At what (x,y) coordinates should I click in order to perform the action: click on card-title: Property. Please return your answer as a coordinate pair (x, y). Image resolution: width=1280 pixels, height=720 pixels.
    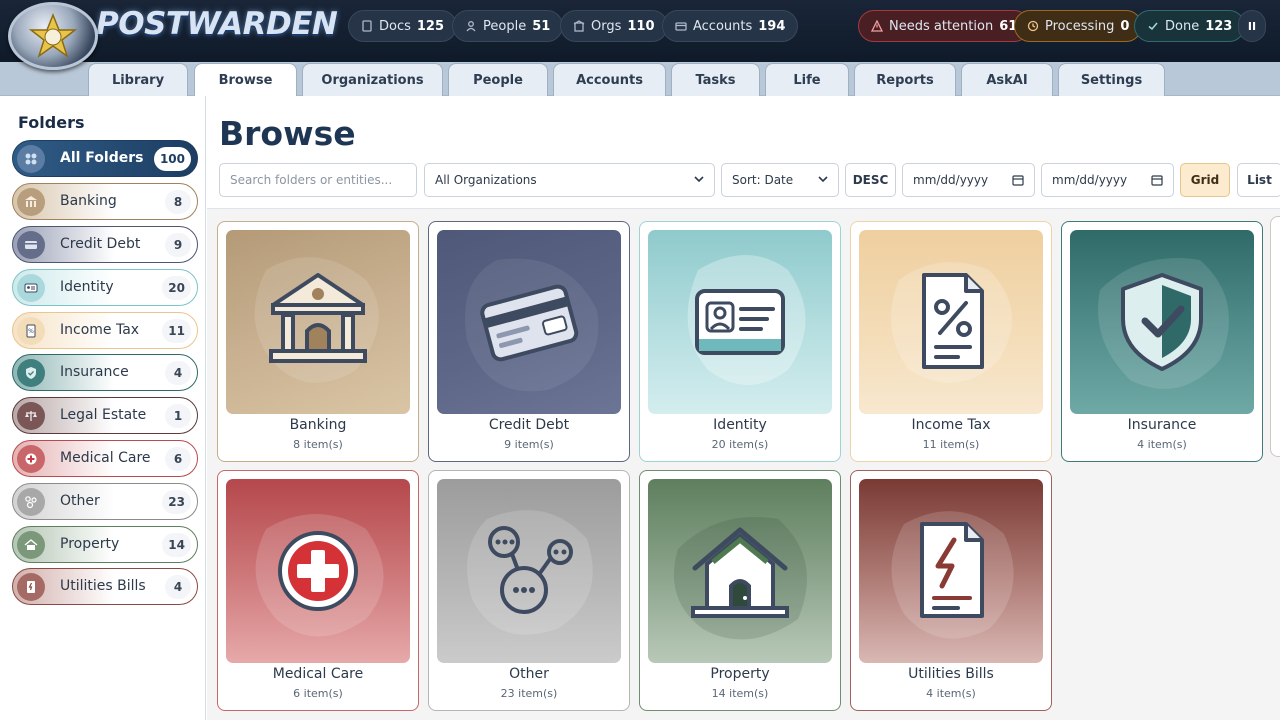
    Looking at the image, I should click on (740, 674).